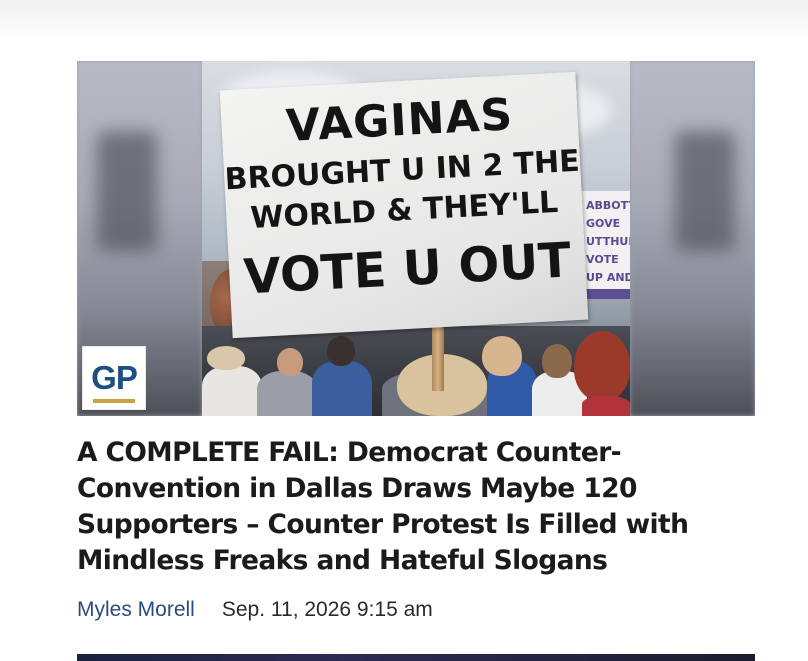  I want to click on back-sign-line: UP AND D, so click(608, 277).